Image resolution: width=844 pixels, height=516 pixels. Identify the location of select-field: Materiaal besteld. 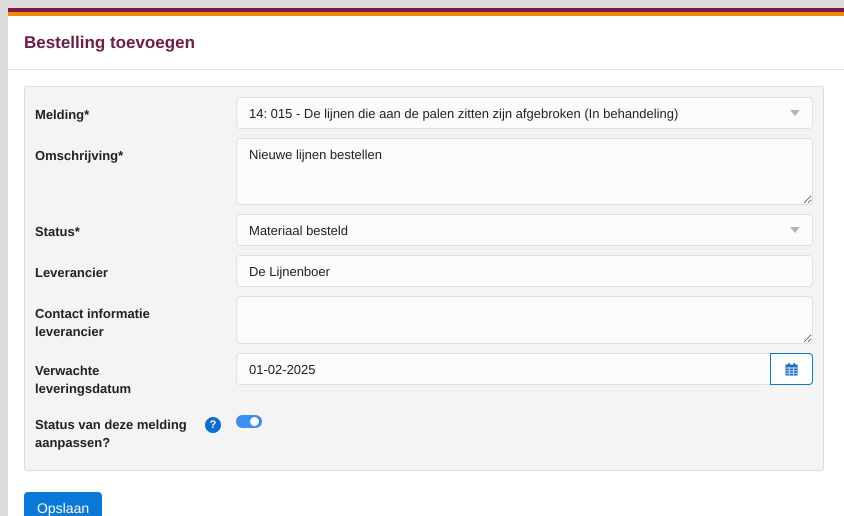
(524, 230).